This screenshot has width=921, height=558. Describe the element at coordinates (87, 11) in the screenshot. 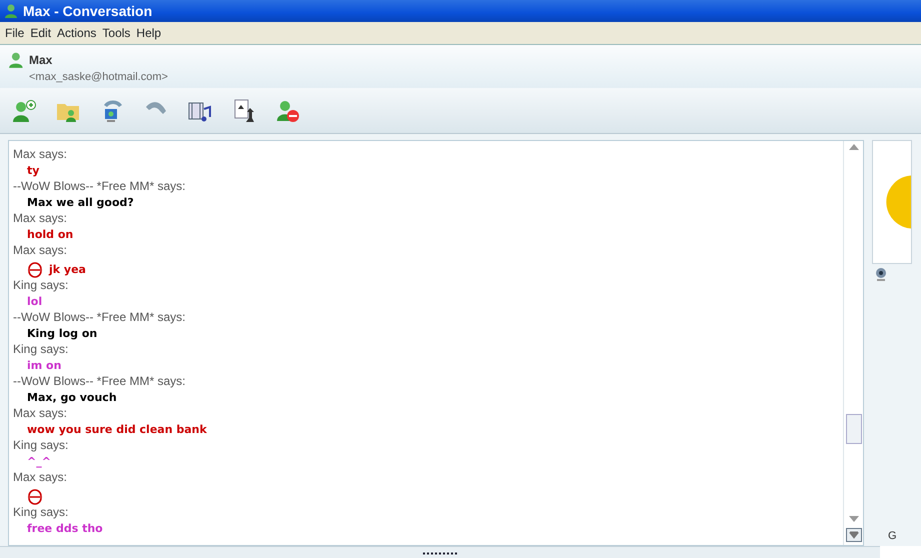

I see `window-title: Max - Conversation` at that location.